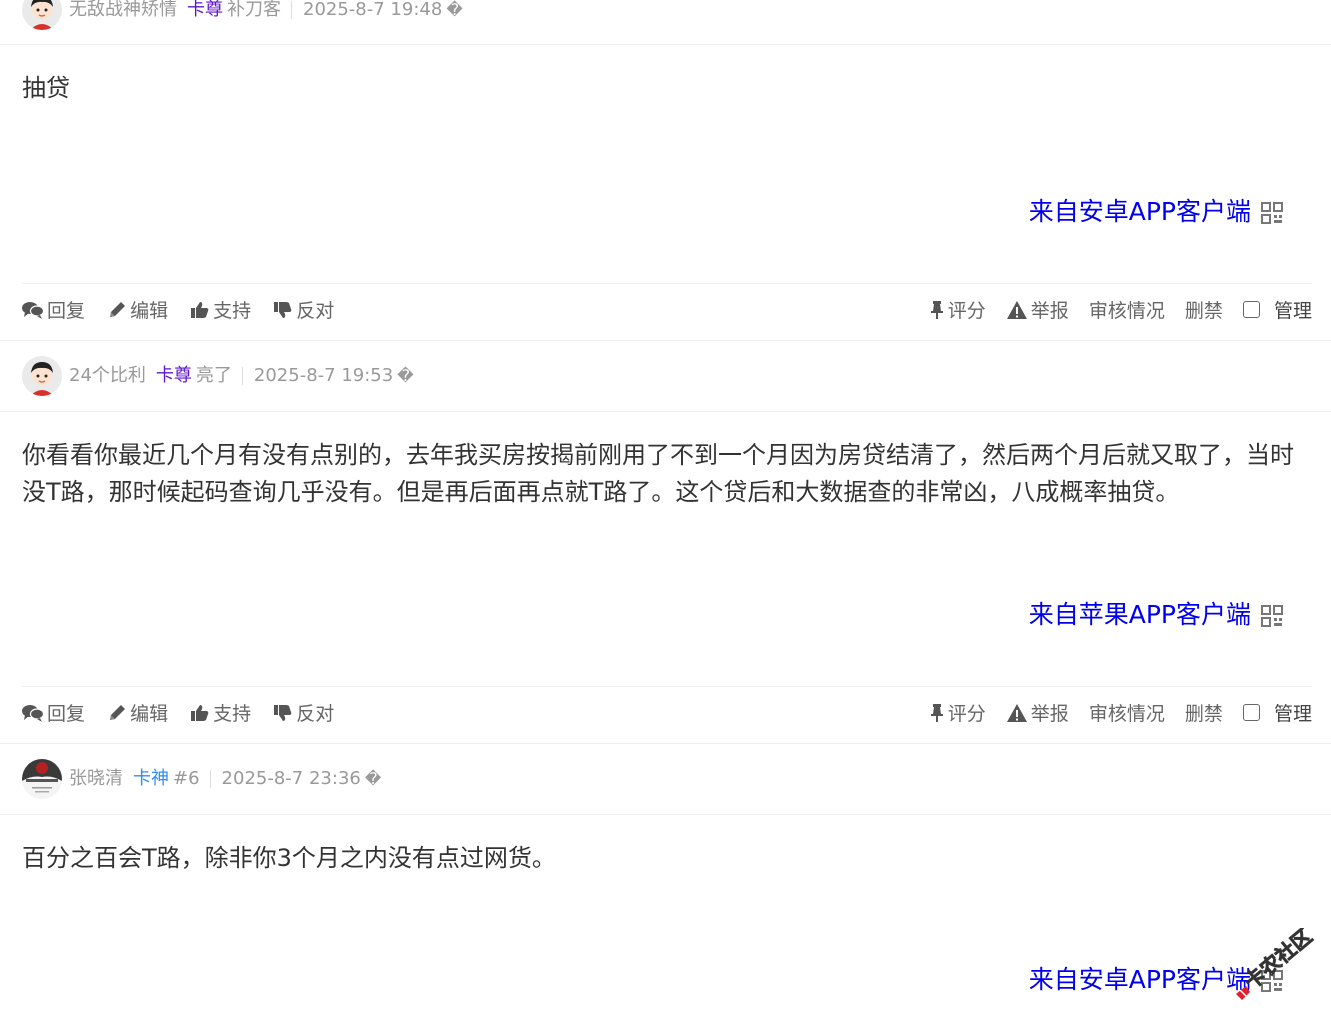 This screenshot has height=1020, width=1331. I want to click on watermark-logo-icon: 卡农社区, so click(1276, 962).